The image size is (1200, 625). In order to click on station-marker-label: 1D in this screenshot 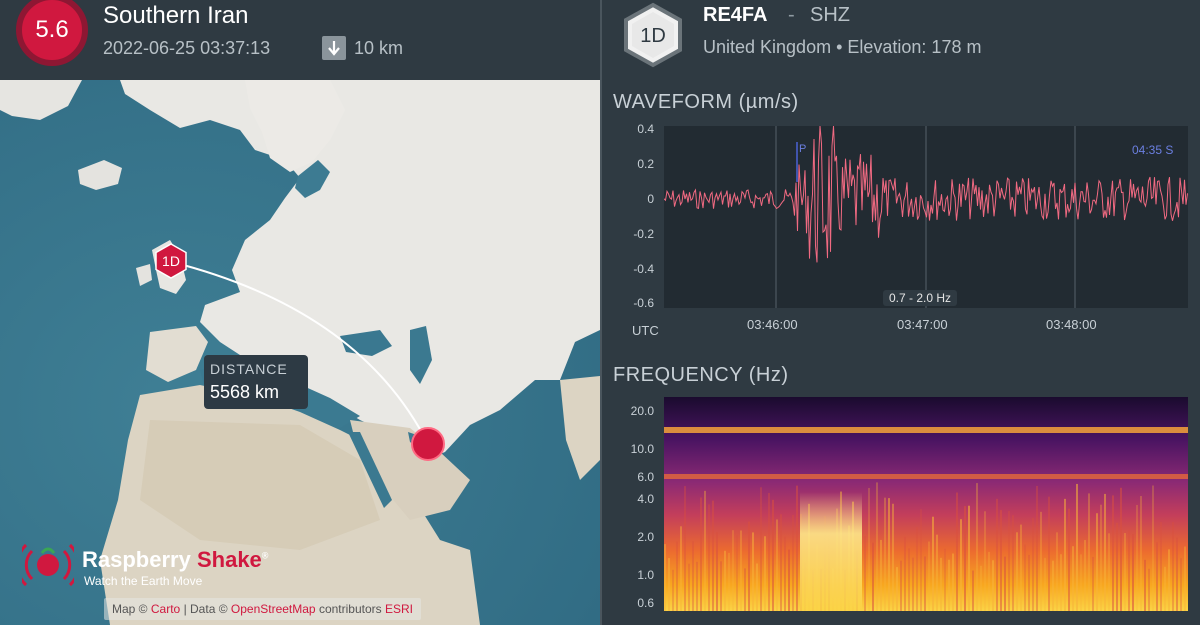, I will do `click(171, 261)`.